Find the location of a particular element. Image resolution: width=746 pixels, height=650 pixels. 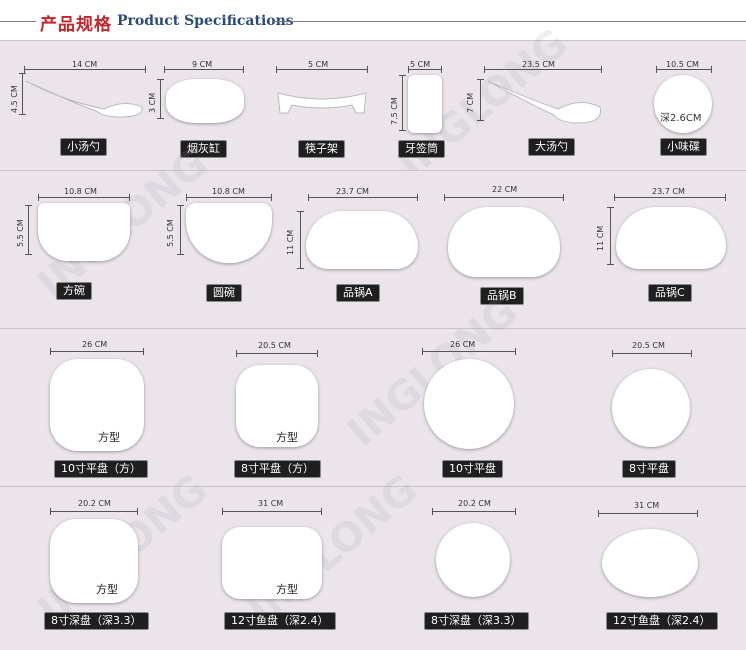

header: 产品规格 Product Specifications is located at coordinates (373, 20).